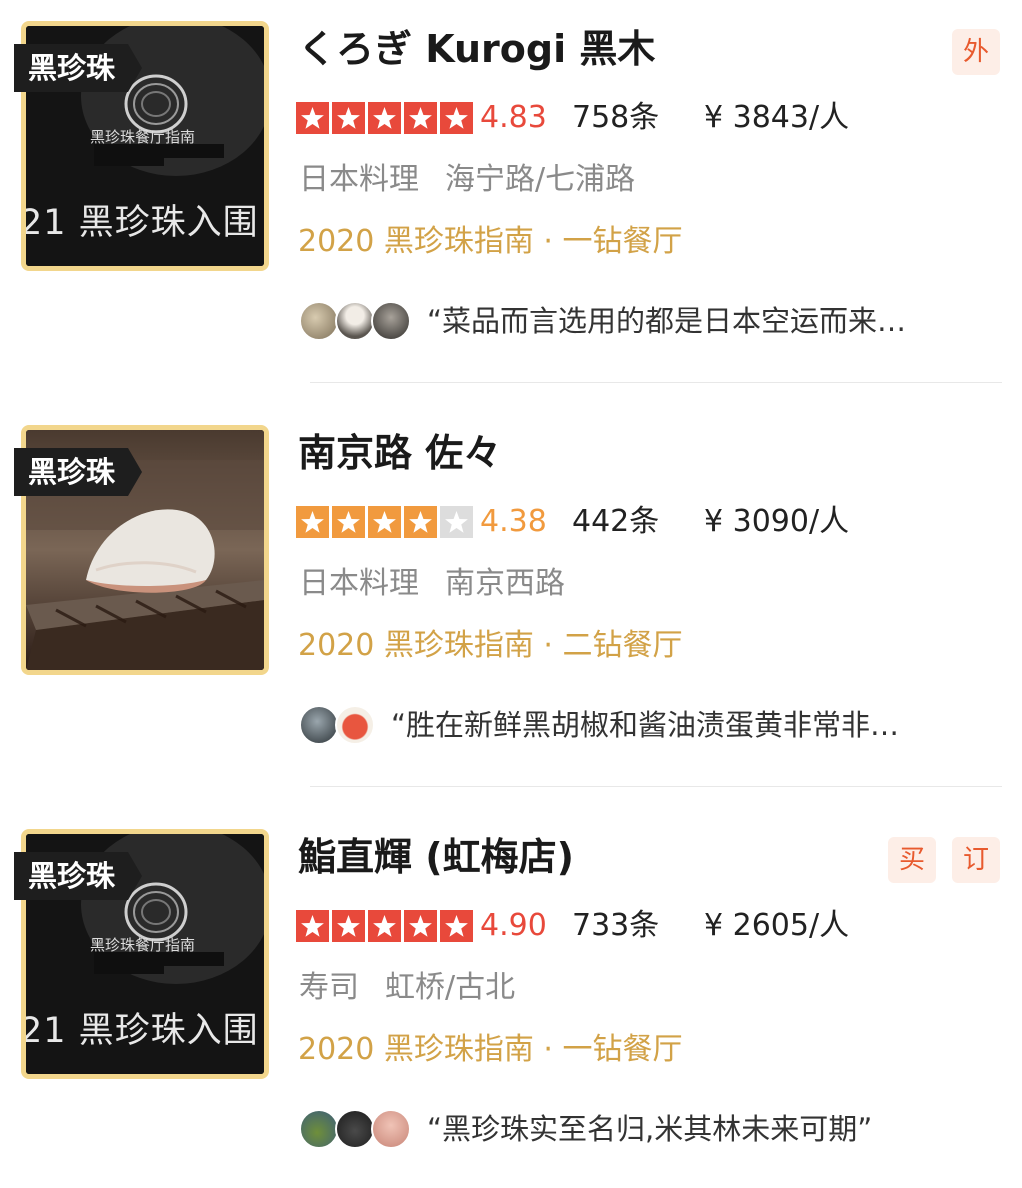 The height and width of the screenshot is (1188, 1022). Describe the element at coordinates (616, 925) in the screenshot. I see `review-count: 733条` at that location.